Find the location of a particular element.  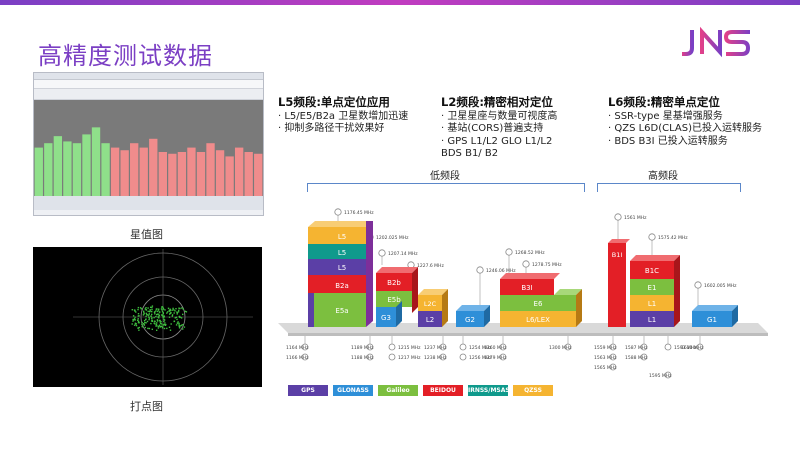

top-accent-bar is located at coordinates (400, 2).